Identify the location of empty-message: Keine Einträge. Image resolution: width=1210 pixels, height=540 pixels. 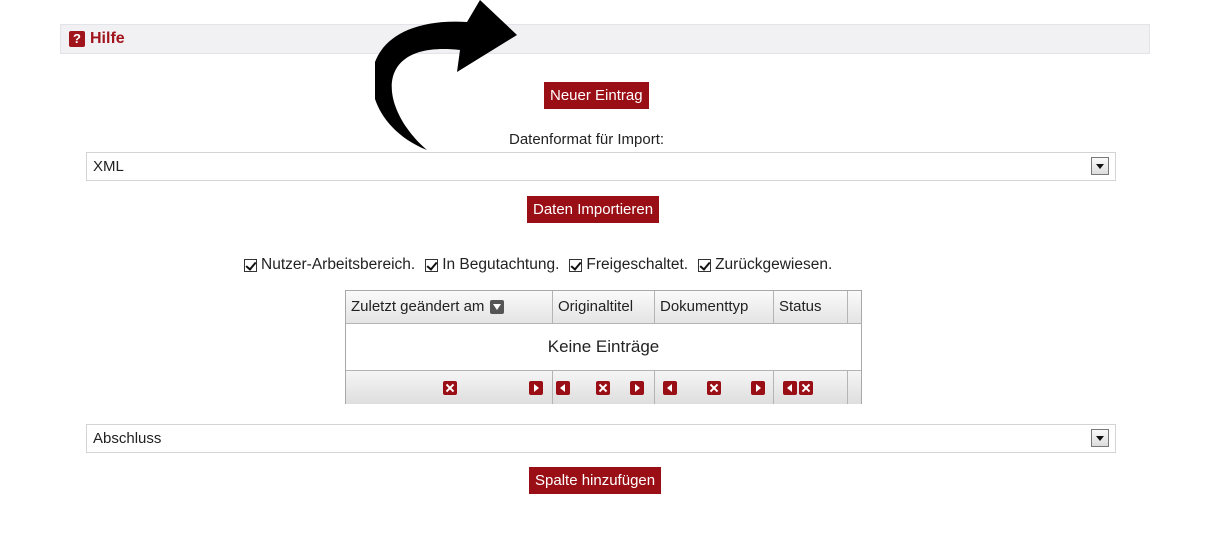
(603, 346).